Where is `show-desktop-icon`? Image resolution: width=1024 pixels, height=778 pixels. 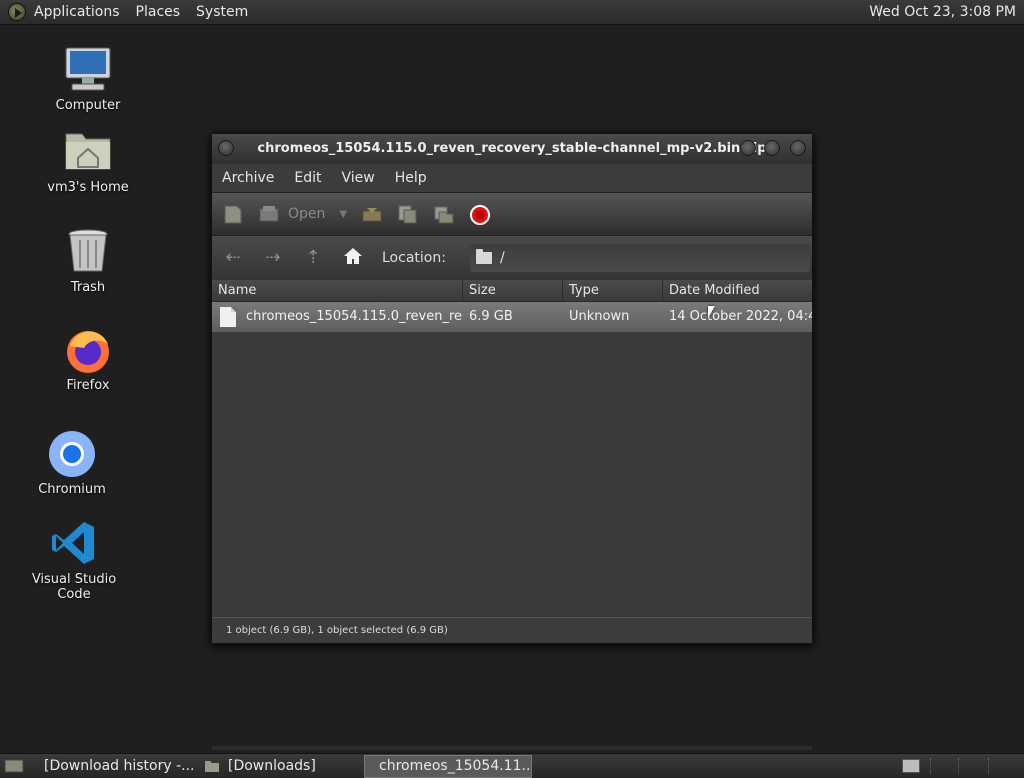 show-desktop-icon is located at coordinates (14, 766).